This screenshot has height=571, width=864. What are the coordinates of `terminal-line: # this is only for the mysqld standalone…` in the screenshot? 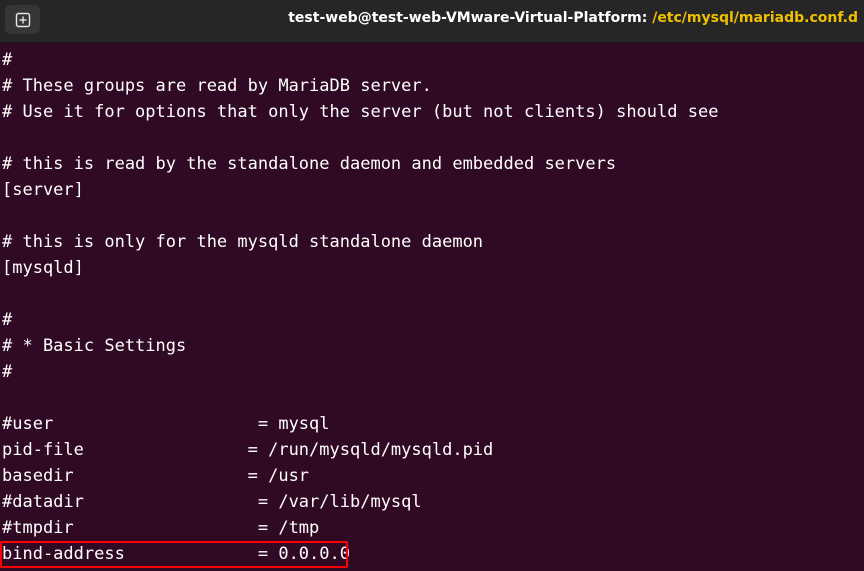 It's located at (243, 242).